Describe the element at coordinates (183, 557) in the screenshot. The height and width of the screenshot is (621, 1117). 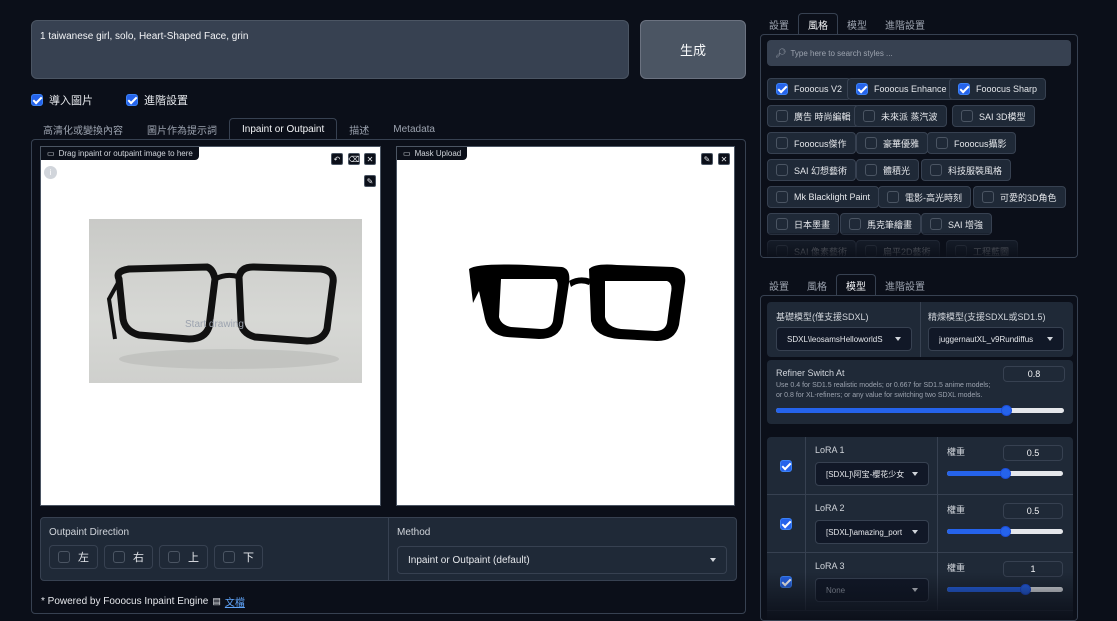
I see `direction-top: 上` at that location.